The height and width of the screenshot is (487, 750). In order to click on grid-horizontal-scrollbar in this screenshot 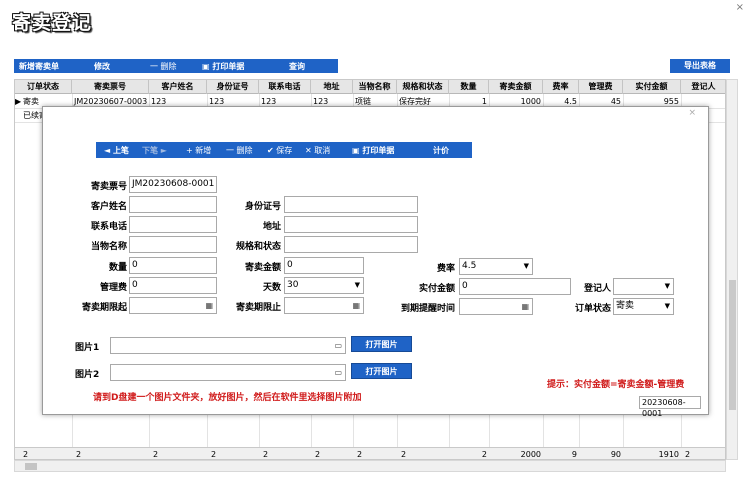, I will do `click(370, 466)`.